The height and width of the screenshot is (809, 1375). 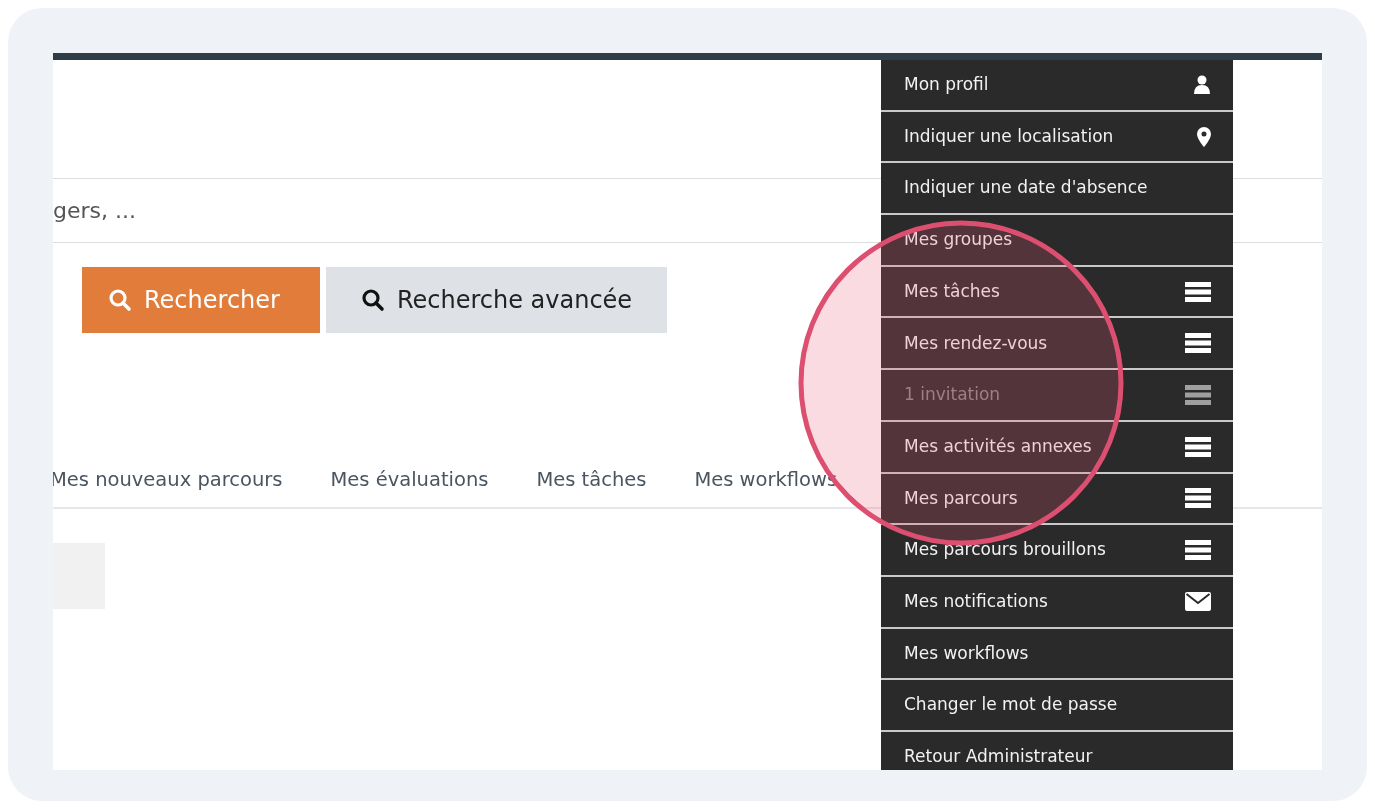 I want to click on menu-item: Mes notifications, so click(x=1057, y=602).